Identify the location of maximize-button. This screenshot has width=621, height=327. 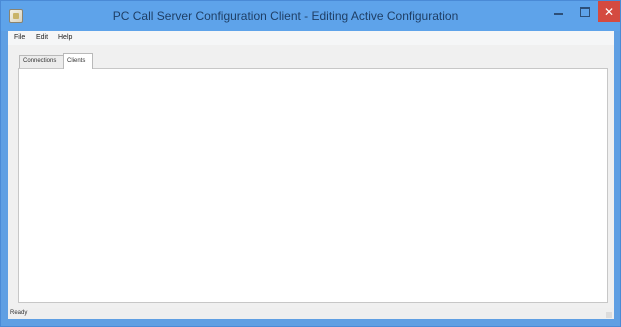
(585, 11).